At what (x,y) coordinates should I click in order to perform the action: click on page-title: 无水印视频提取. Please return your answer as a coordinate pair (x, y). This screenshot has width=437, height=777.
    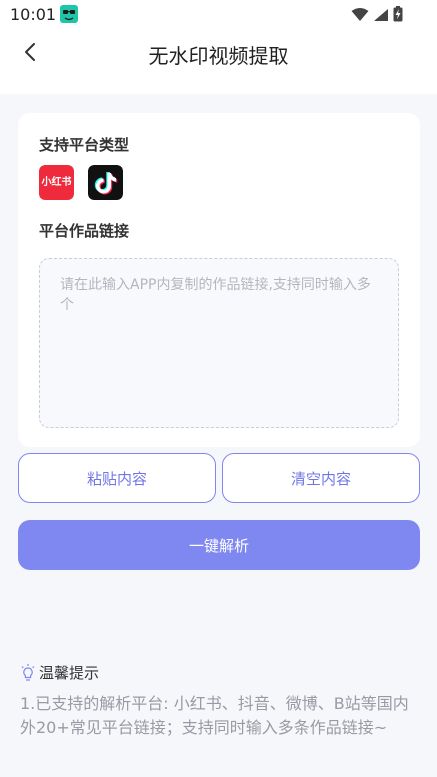
    Looking at the image, I should click on (218, 56).